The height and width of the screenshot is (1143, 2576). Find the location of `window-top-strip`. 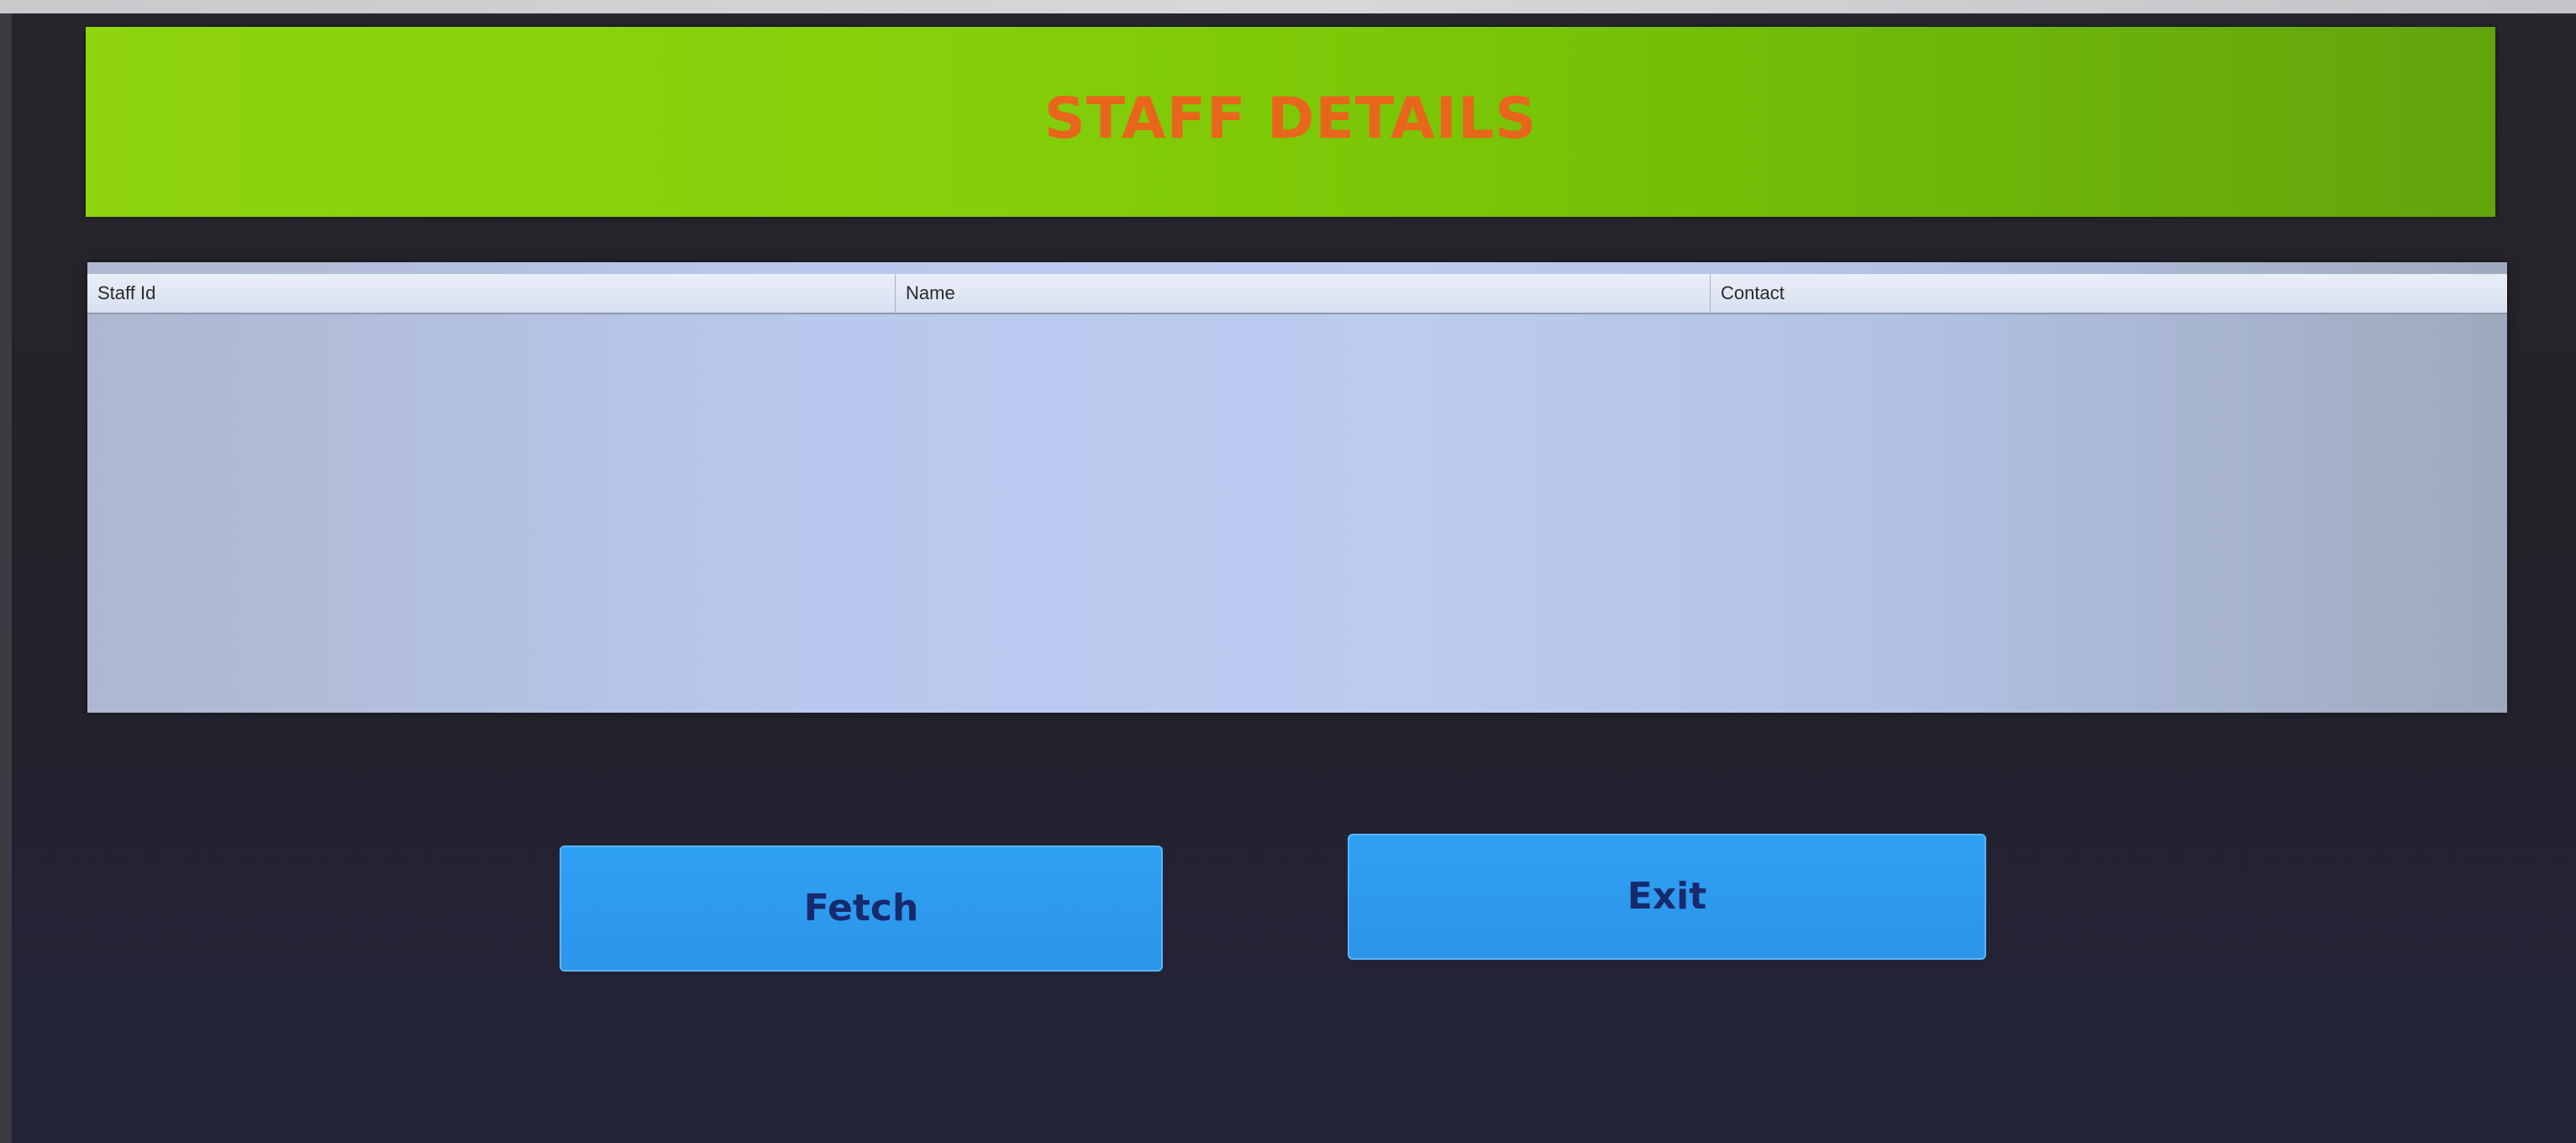

window-top-strip is located at coordinates (1288, 6).